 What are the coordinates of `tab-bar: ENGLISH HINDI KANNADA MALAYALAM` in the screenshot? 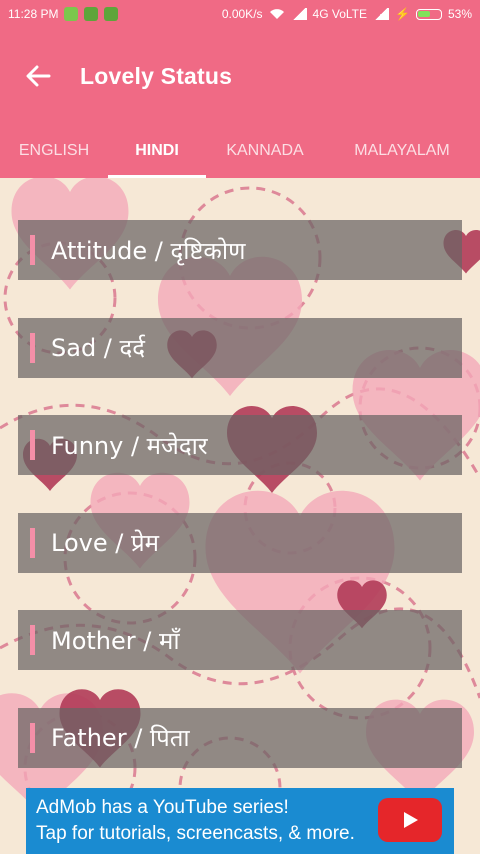 It's located at (240, 151).